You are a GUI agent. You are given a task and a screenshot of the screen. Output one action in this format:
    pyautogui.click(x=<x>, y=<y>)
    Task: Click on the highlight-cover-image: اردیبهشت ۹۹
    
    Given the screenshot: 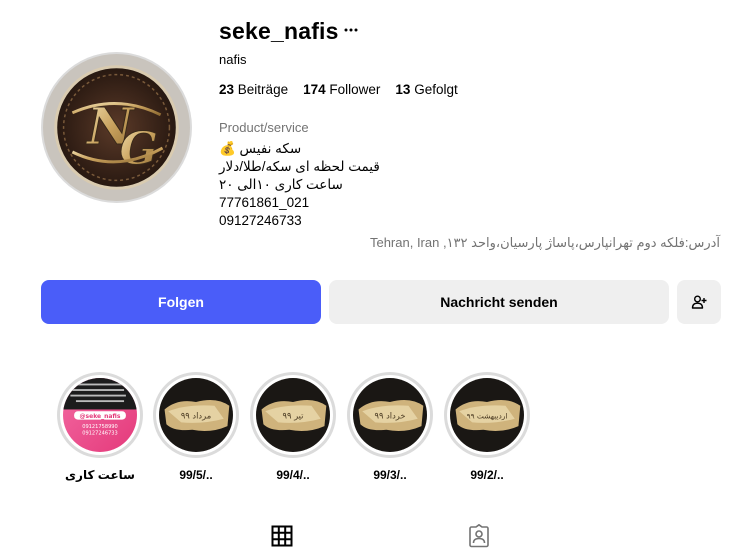 What is the action you would take?
    pyautogui.click(x=487, y=415)
    